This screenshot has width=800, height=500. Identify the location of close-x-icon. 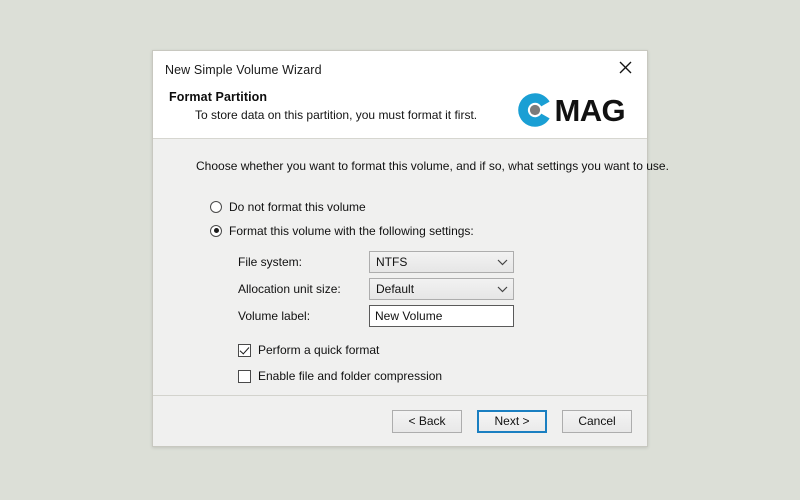
(625, 67).